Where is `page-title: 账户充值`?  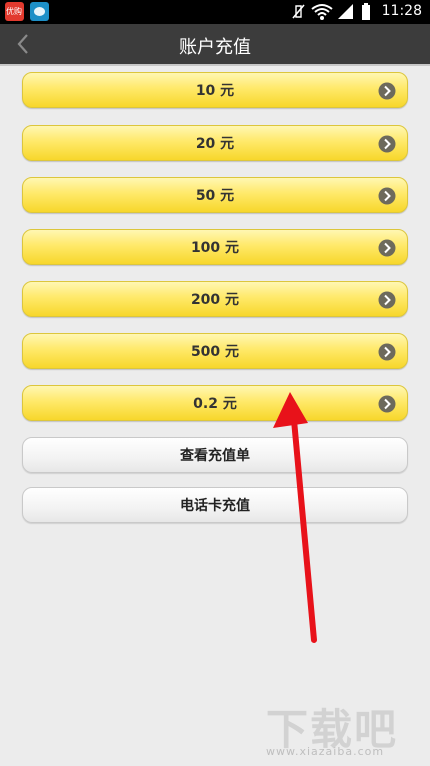
page-title: 账户充值 is located at coordinates (215, 47).